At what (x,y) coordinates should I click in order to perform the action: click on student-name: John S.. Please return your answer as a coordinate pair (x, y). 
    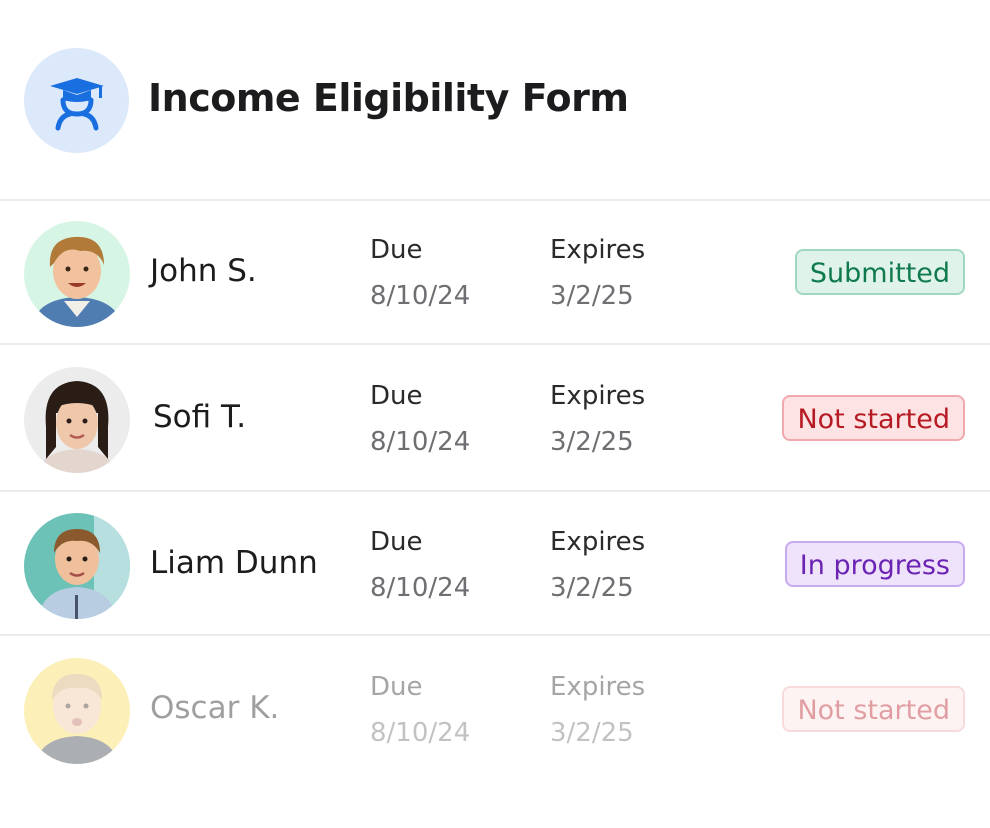
    Looking at the image, I should click on (203, 271).